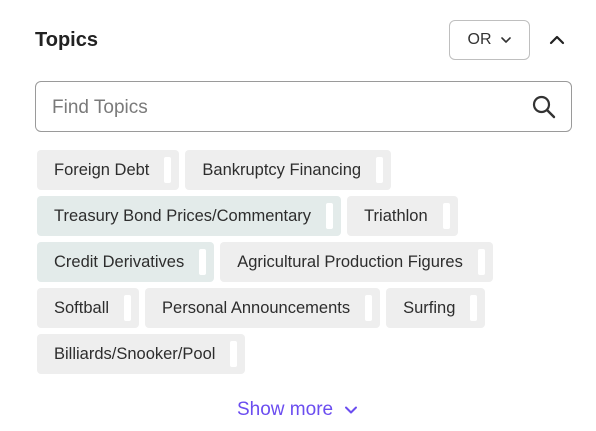 Image resolution: width=596 pixels, height=431 pixels. I want to click on show-more-label: Show more, so click(285, 409).